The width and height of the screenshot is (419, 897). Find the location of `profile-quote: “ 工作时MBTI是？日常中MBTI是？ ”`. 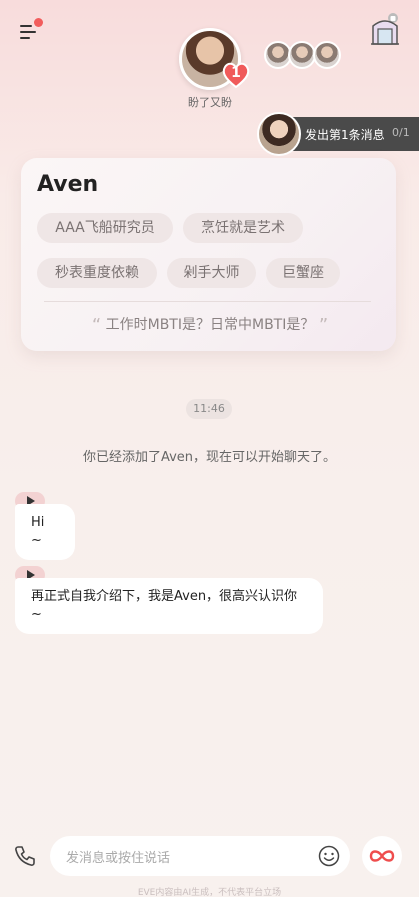

profile-quote: “ 工作时MBTI是？日常中MBTI是？ ” is located at coordinates (210, 325).